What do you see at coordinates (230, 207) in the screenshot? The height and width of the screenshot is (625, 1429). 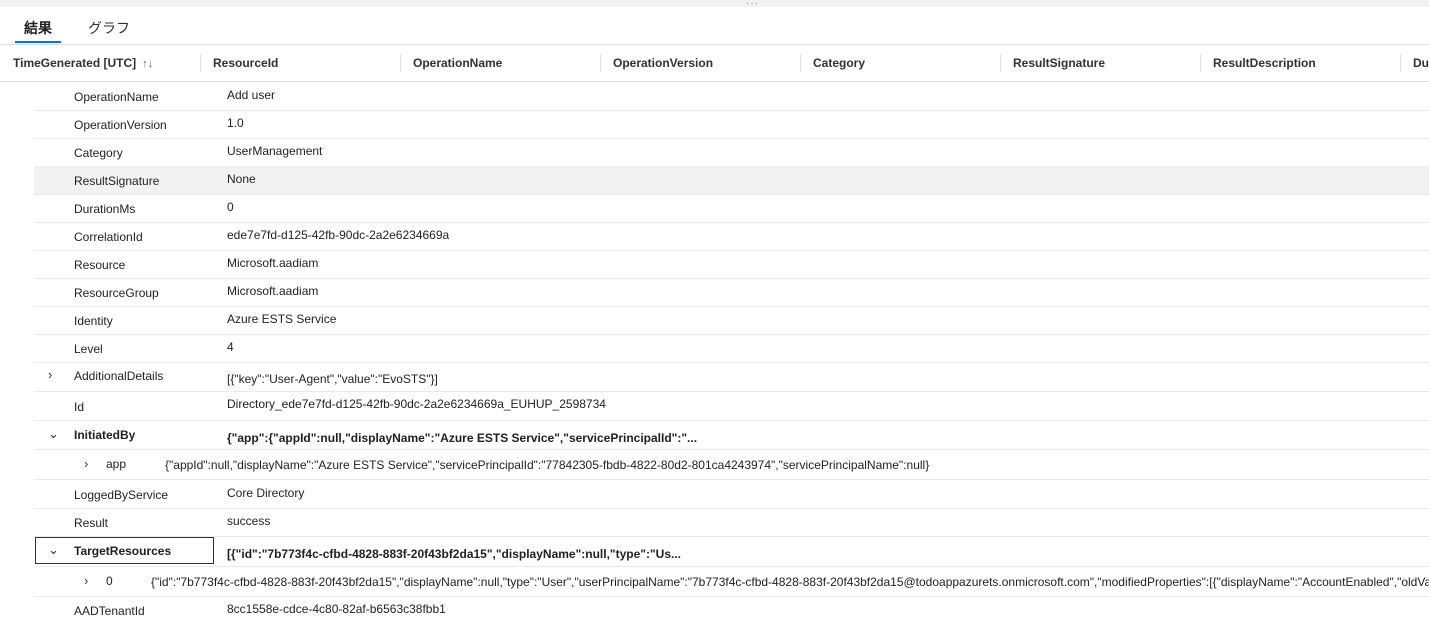 I see `field-value: 0` at bounding box center [230, 207].